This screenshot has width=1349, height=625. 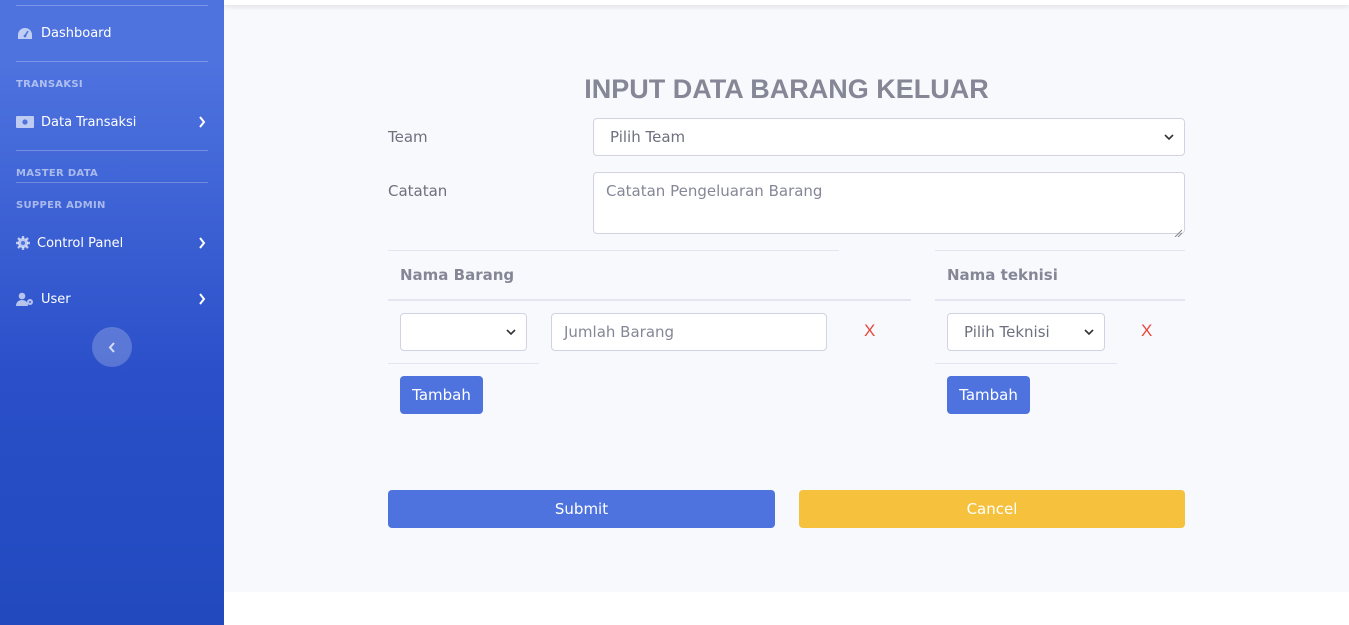 I want to click on tachometer-icon, so click(x=25, y=33).